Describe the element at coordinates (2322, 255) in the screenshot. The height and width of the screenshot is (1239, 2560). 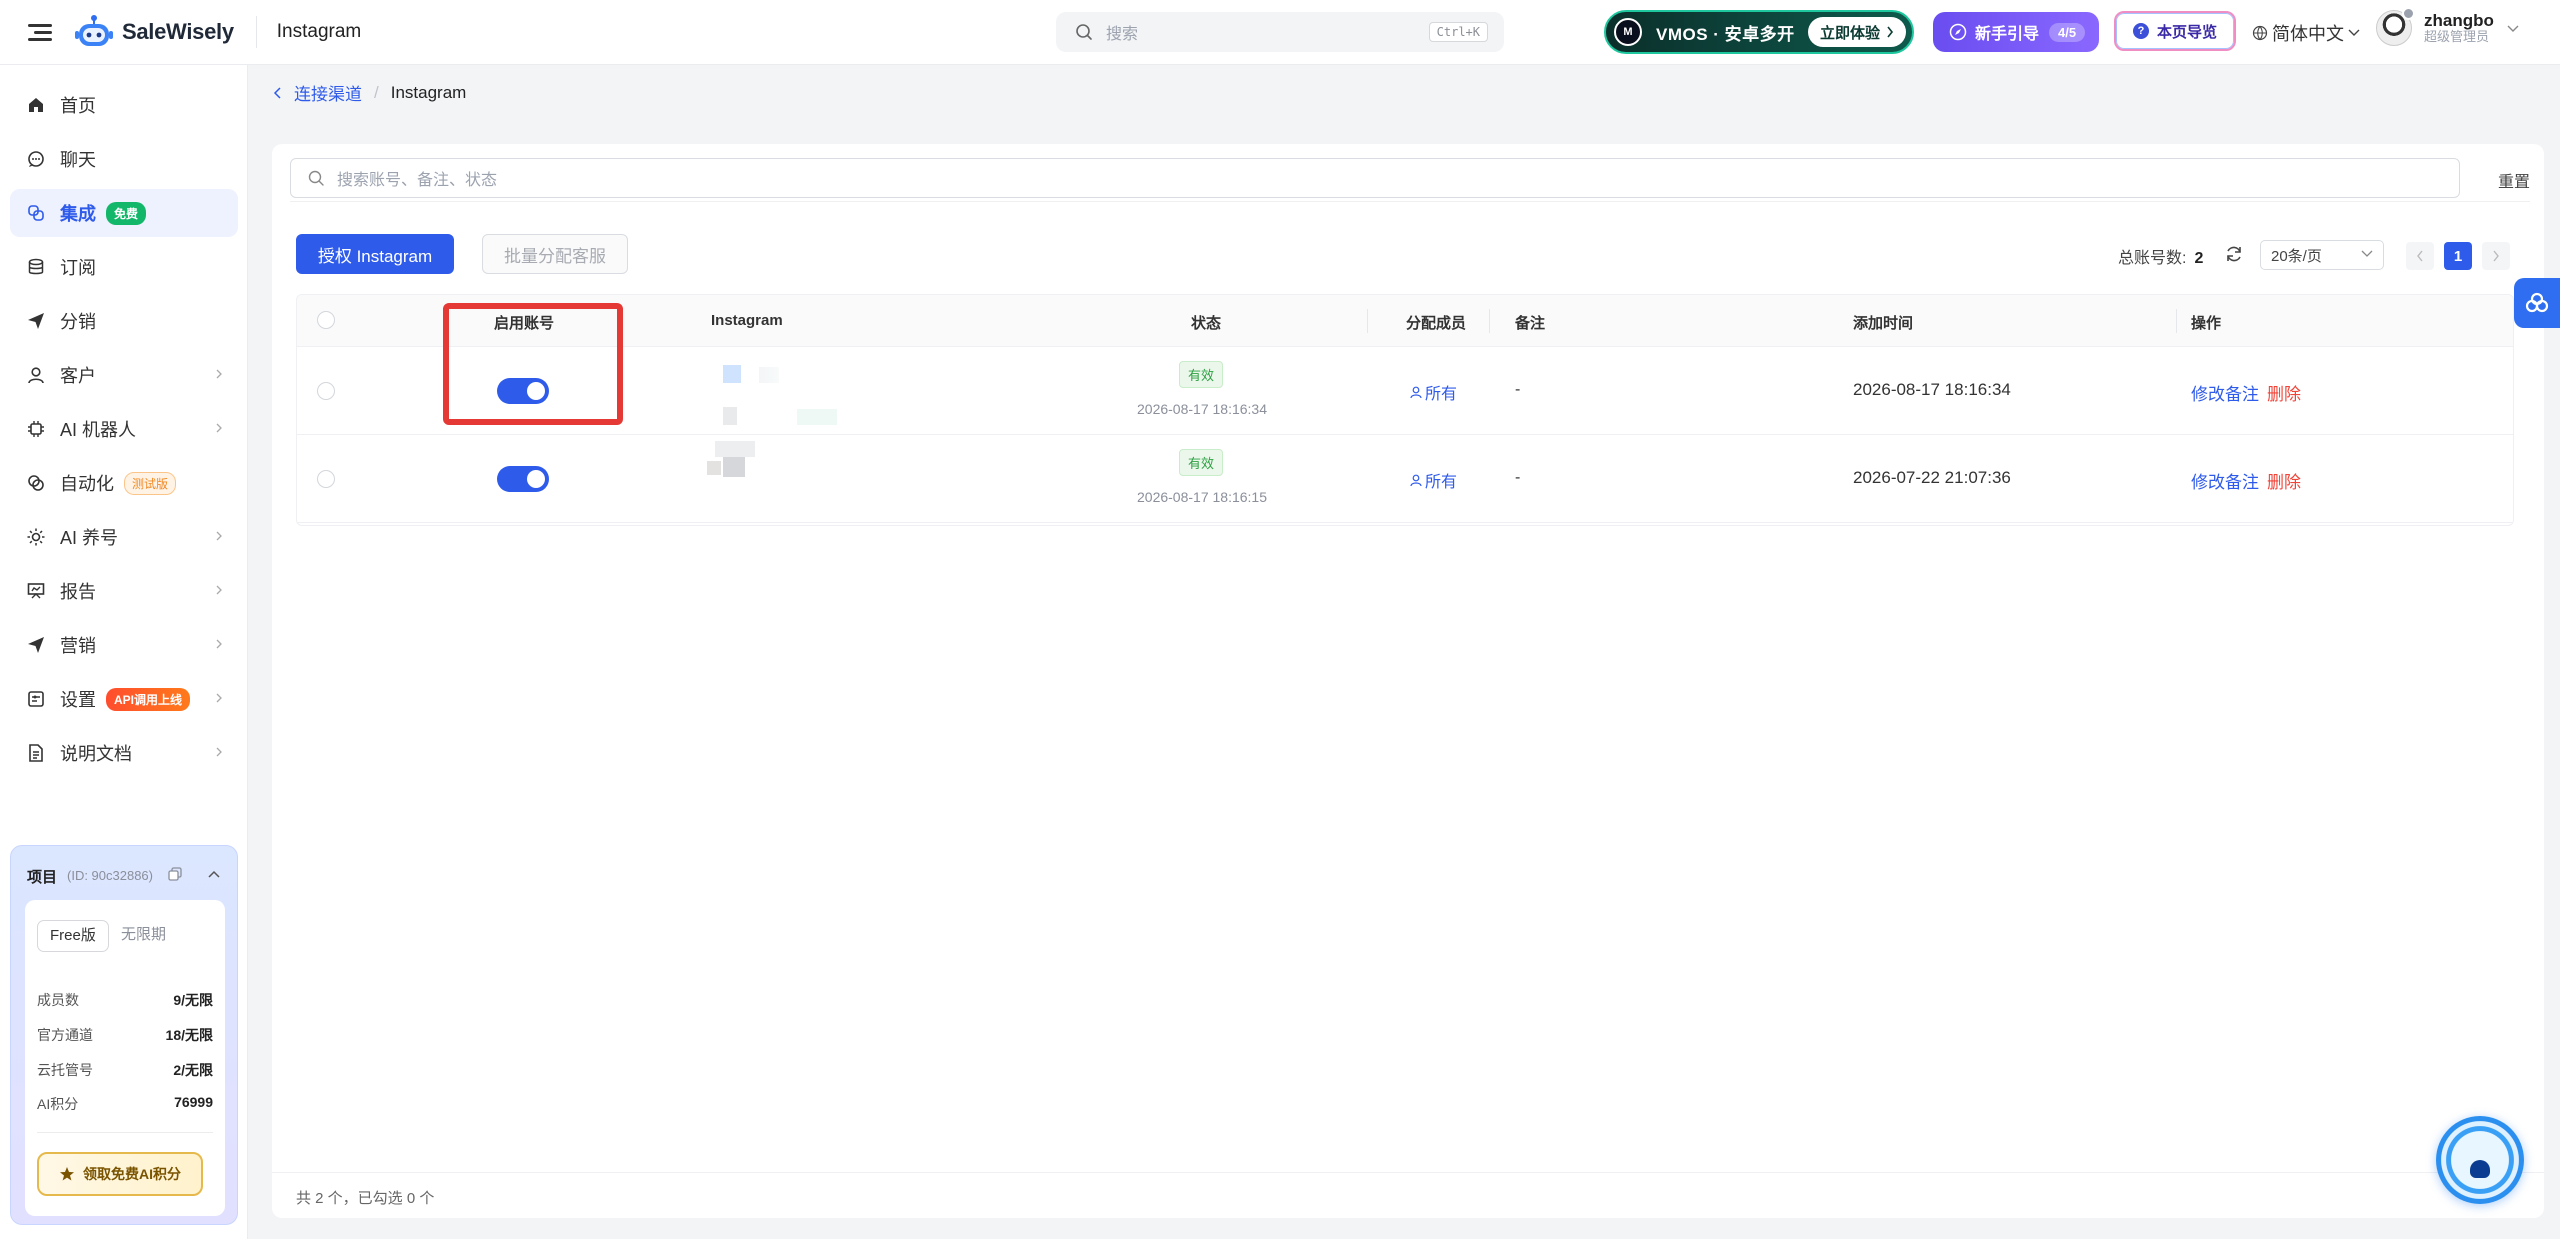
I see `page-size-select: 20条/页` at that location.